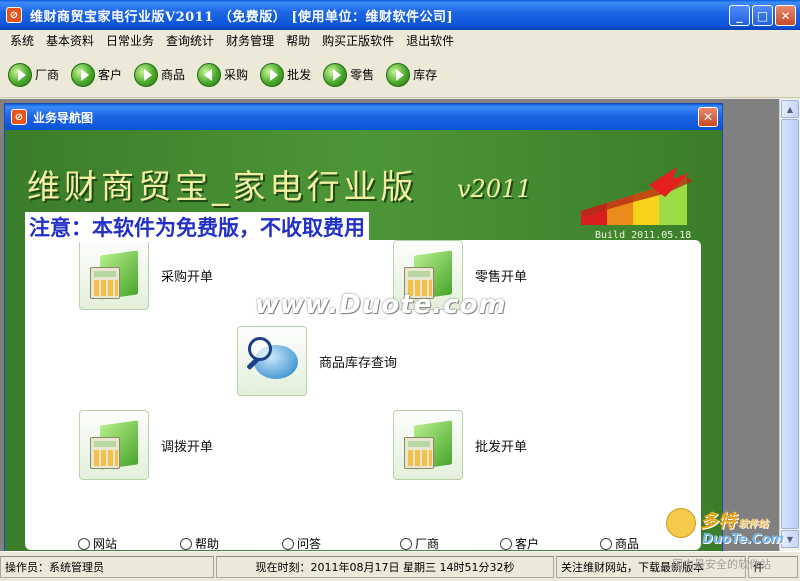 The width and height of the screenshot is (800, 581). What do you see at coordinates (743, 539) in the screenshot?
I see `corner-watermark-domain: DuoTe.Com` at bounding box center [743, 539].